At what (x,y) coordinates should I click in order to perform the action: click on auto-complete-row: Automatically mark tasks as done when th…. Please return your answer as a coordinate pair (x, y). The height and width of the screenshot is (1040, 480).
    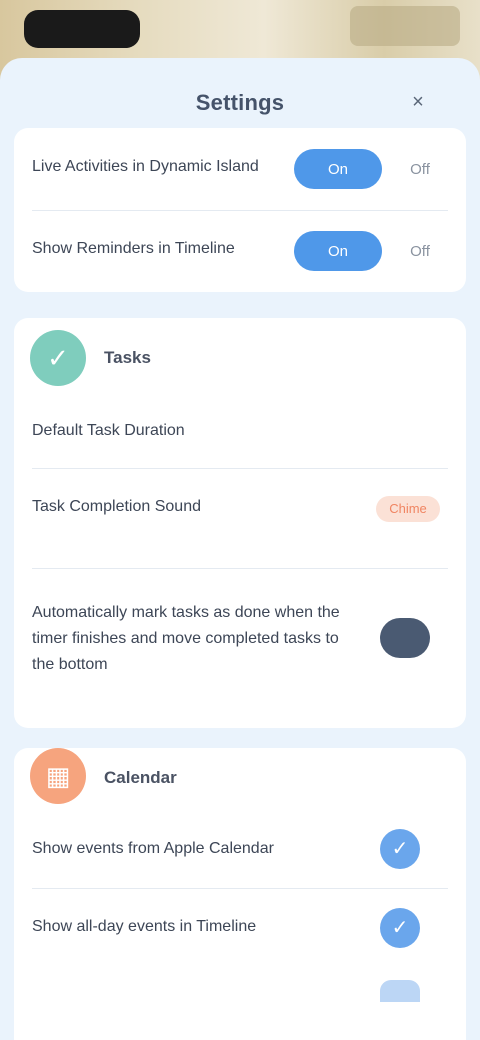
    Looking at the image, I should click on (240, 638).